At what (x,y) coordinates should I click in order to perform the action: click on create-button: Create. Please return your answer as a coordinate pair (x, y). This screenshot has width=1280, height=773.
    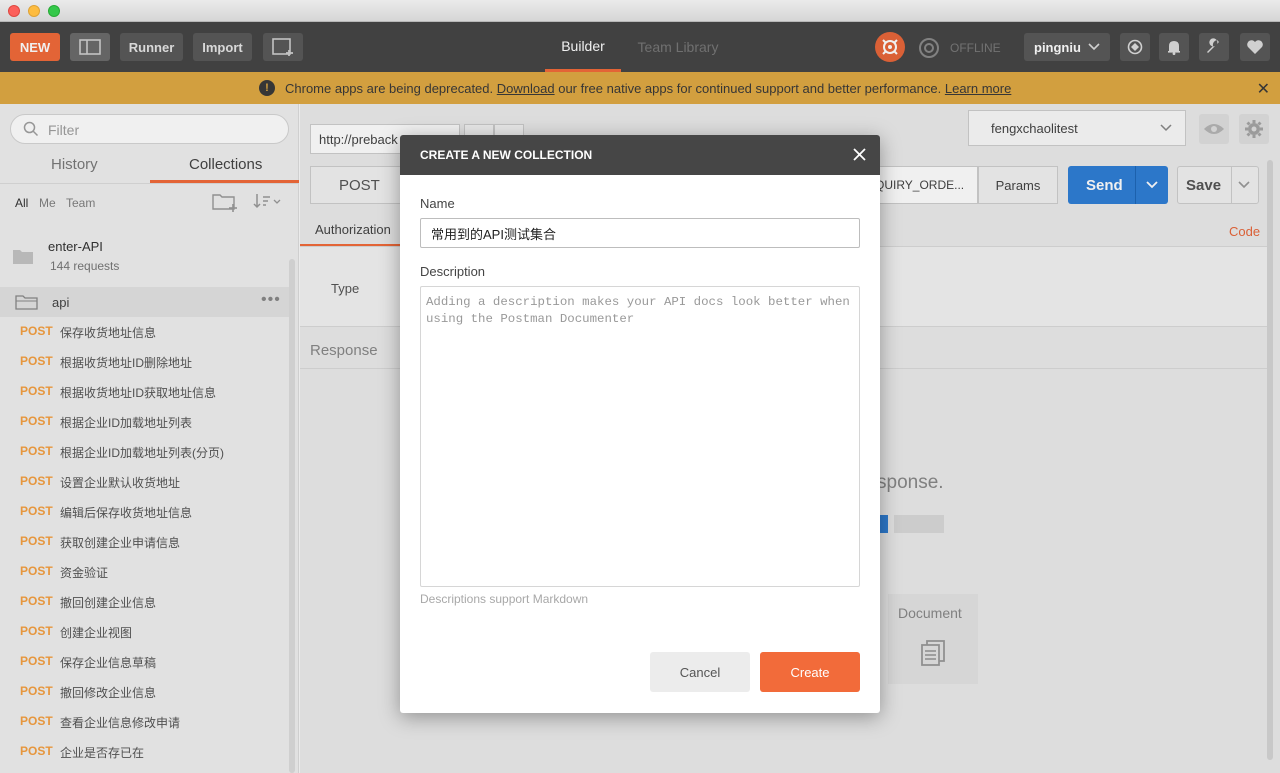
    Looking at the image, I should click on (810, 672).